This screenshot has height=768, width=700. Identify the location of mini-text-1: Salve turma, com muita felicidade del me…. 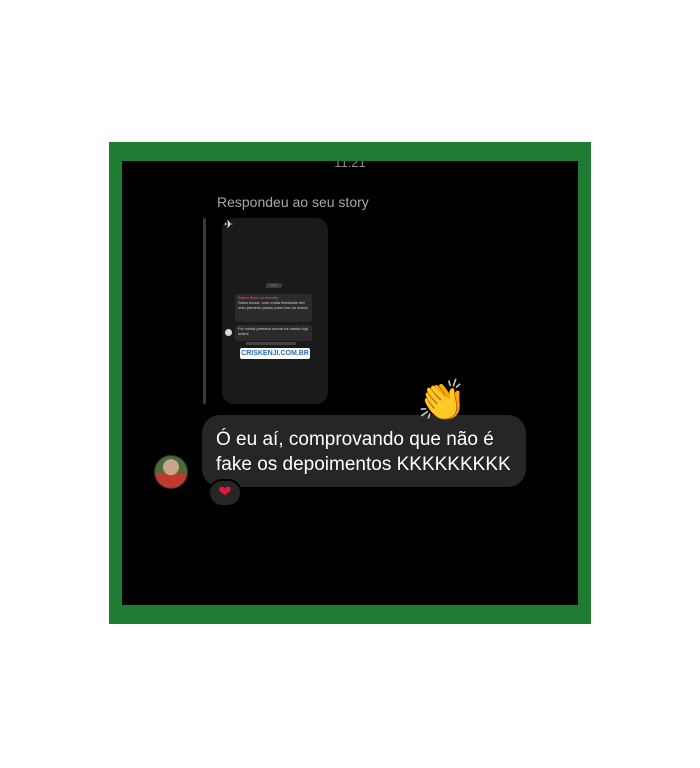
(273, 305).